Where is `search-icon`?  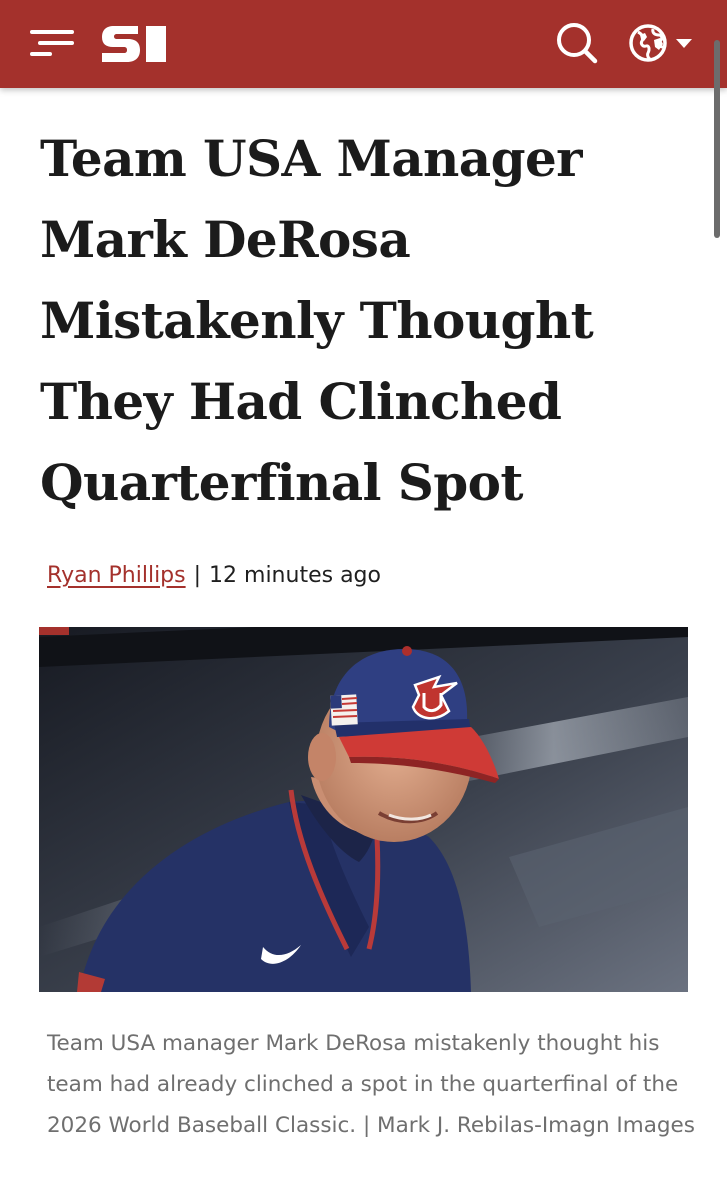 search-icon is located at coordinates (577, 43).